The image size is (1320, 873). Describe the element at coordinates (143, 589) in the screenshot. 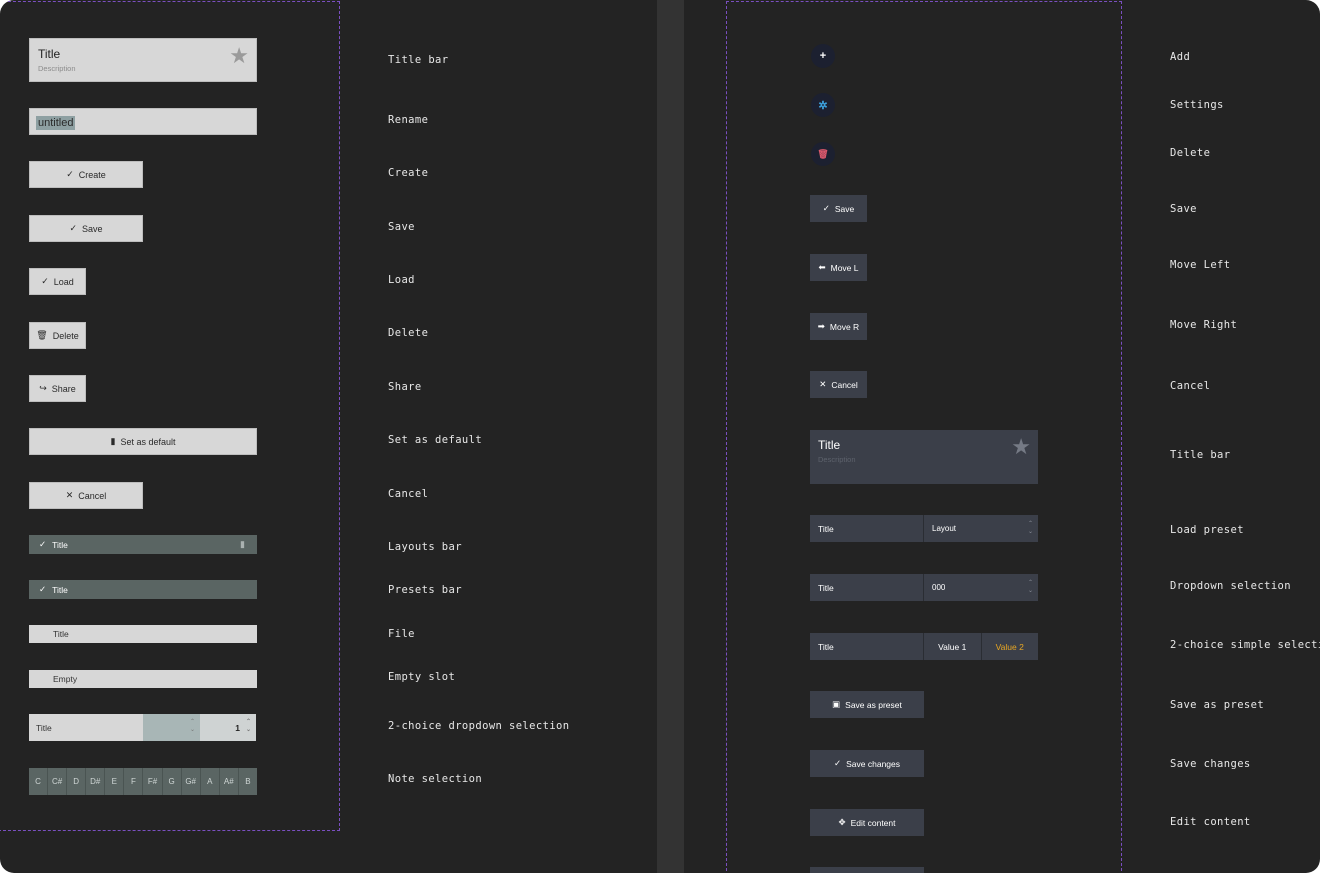

I see `presets-bar: ✓ Title` at that location.